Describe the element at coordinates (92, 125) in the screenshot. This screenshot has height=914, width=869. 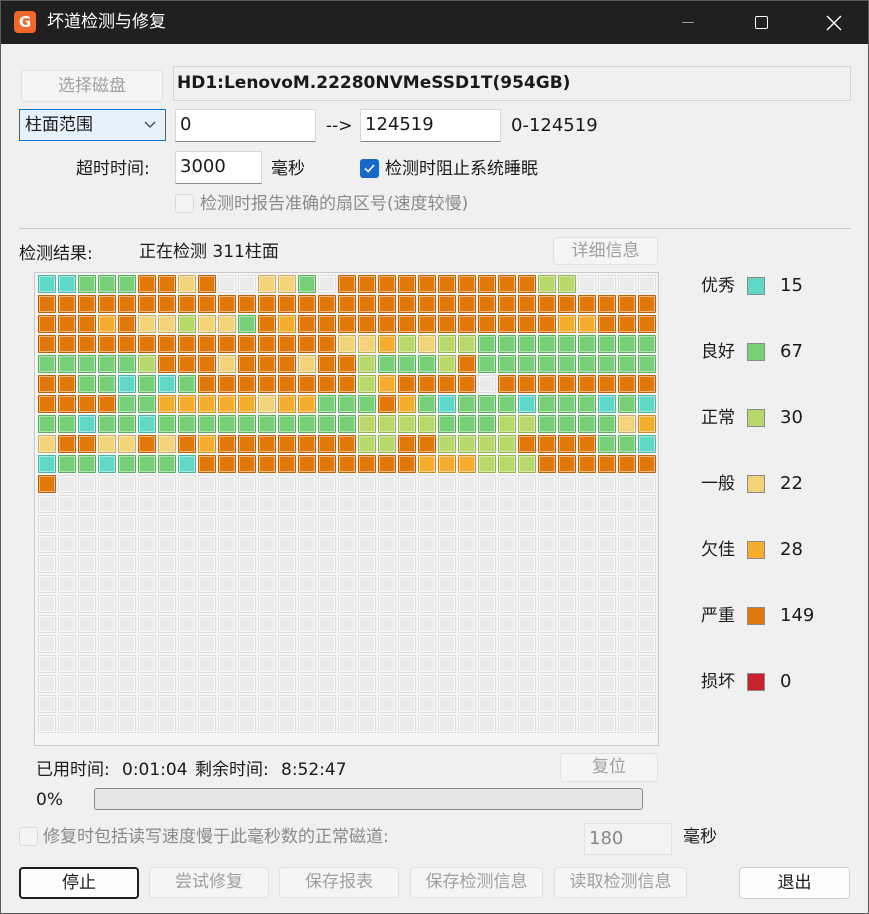
I see `range-mode-select: 柱面范围` at that location.